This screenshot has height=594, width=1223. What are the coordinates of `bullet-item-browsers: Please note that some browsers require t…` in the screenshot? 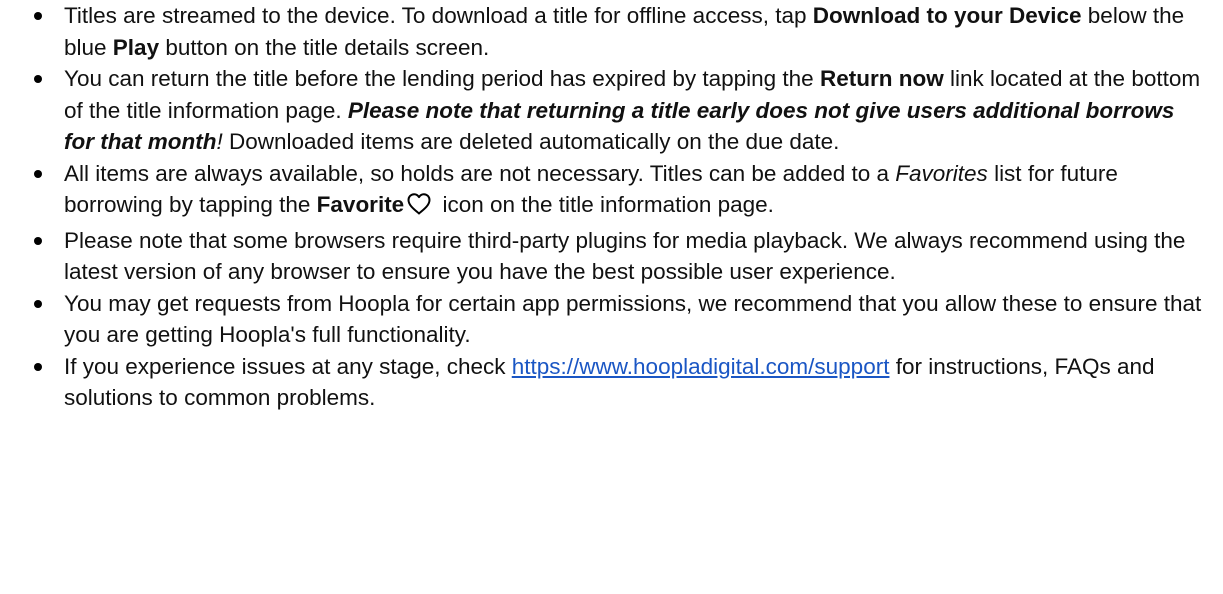 It's located at (611, 256).